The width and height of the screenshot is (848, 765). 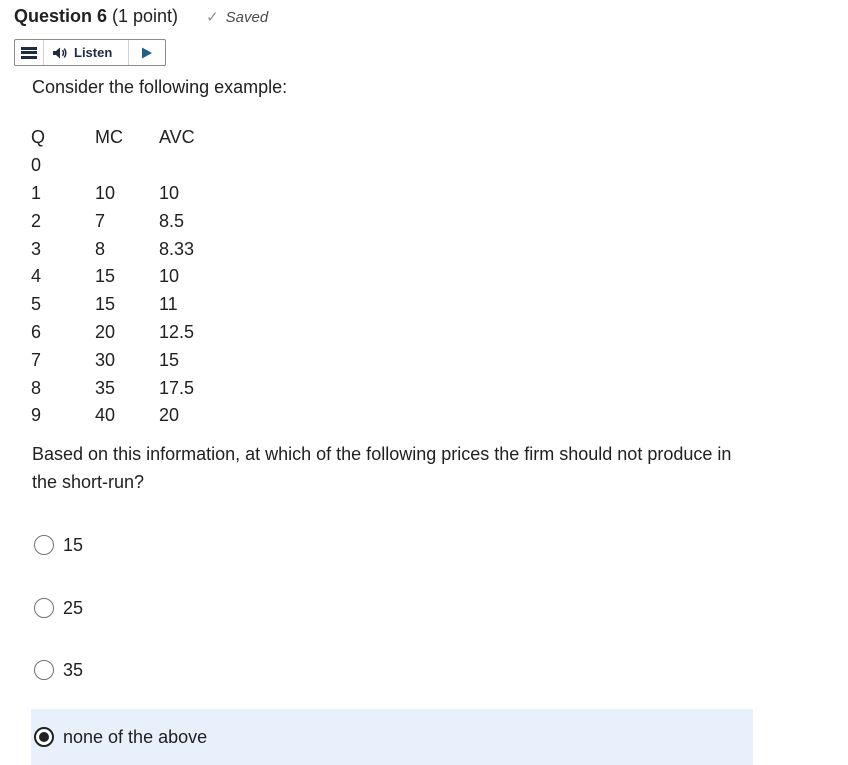 I want to click on header-avc: AVC, so click(x=177, y=137).